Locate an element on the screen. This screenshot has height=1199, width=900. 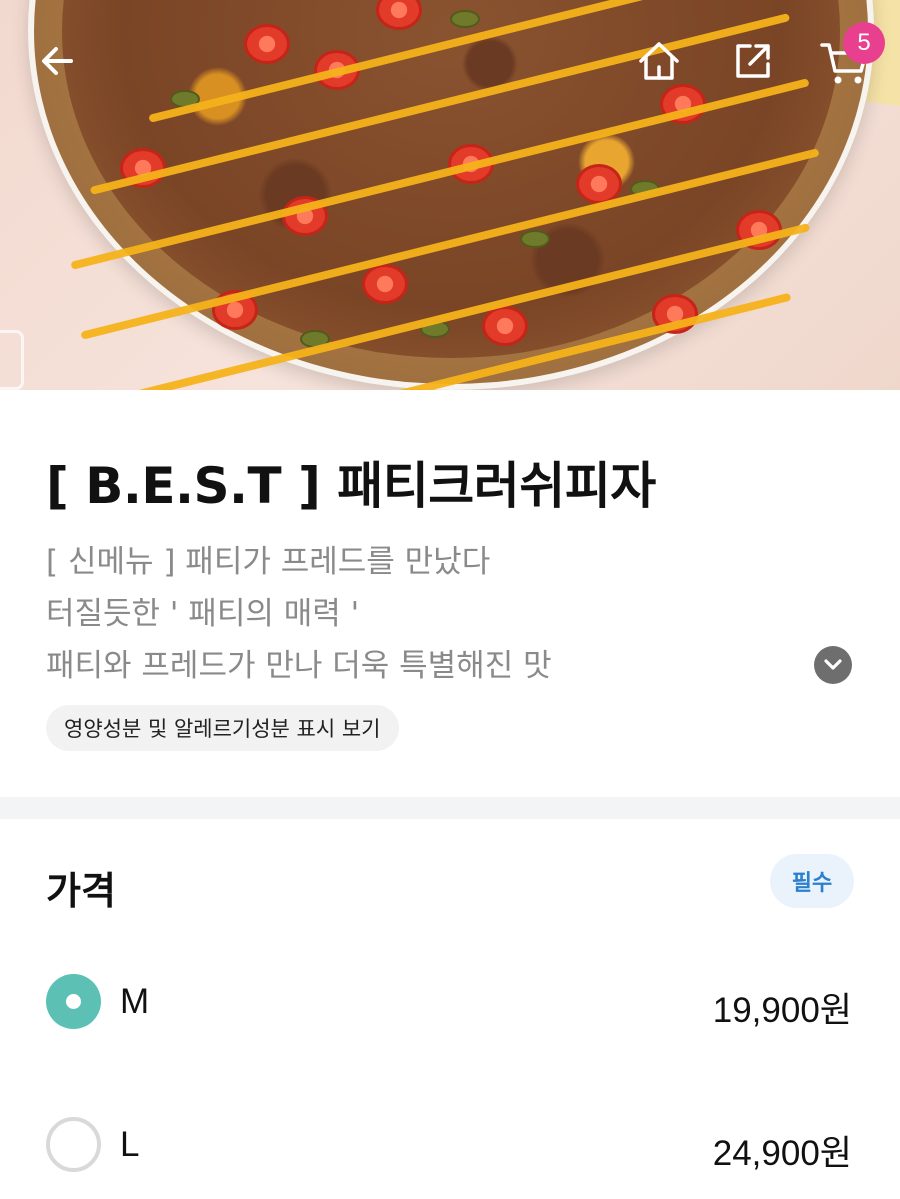
radio-button-selected is located at coordinates (73, 1001).